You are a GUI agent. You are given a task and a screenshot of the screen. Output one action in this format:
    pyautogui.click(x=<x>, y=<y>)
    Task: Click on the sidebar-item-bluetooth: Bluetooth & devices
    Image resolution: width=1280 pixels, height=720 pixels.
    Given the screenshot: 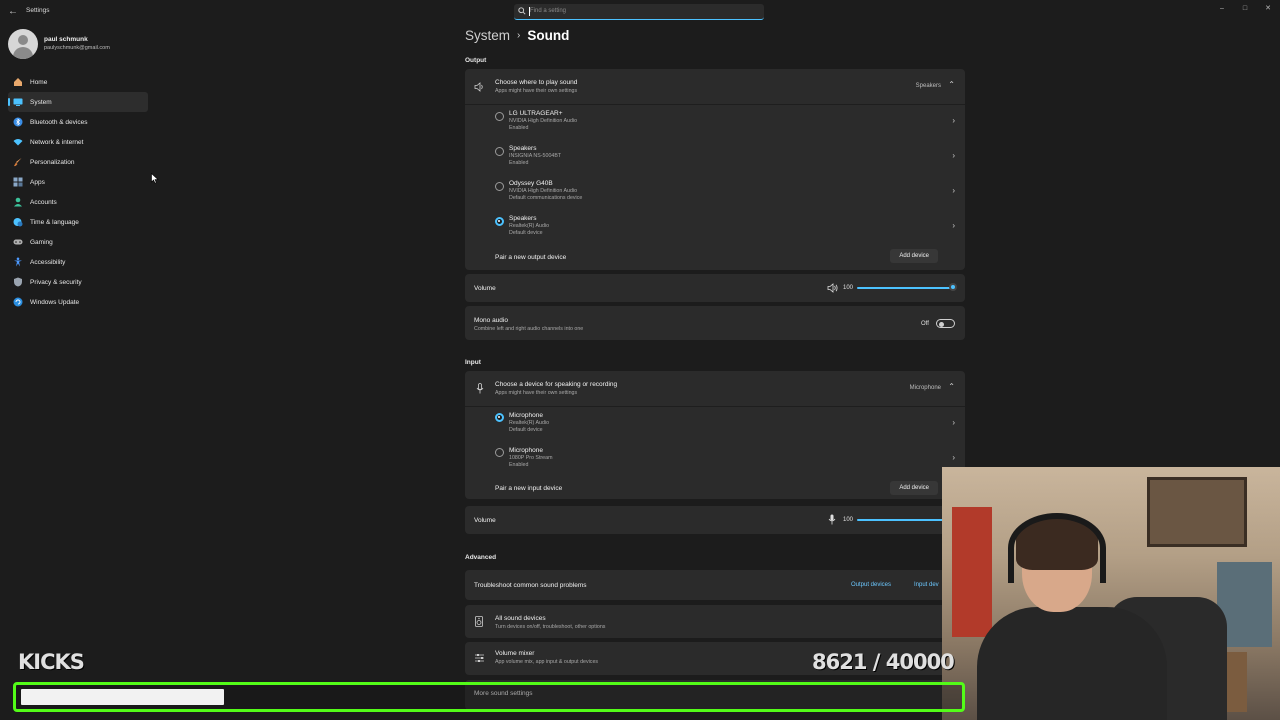 What is the action you would take?
    pyautogui.click(x=78, y=122)
    